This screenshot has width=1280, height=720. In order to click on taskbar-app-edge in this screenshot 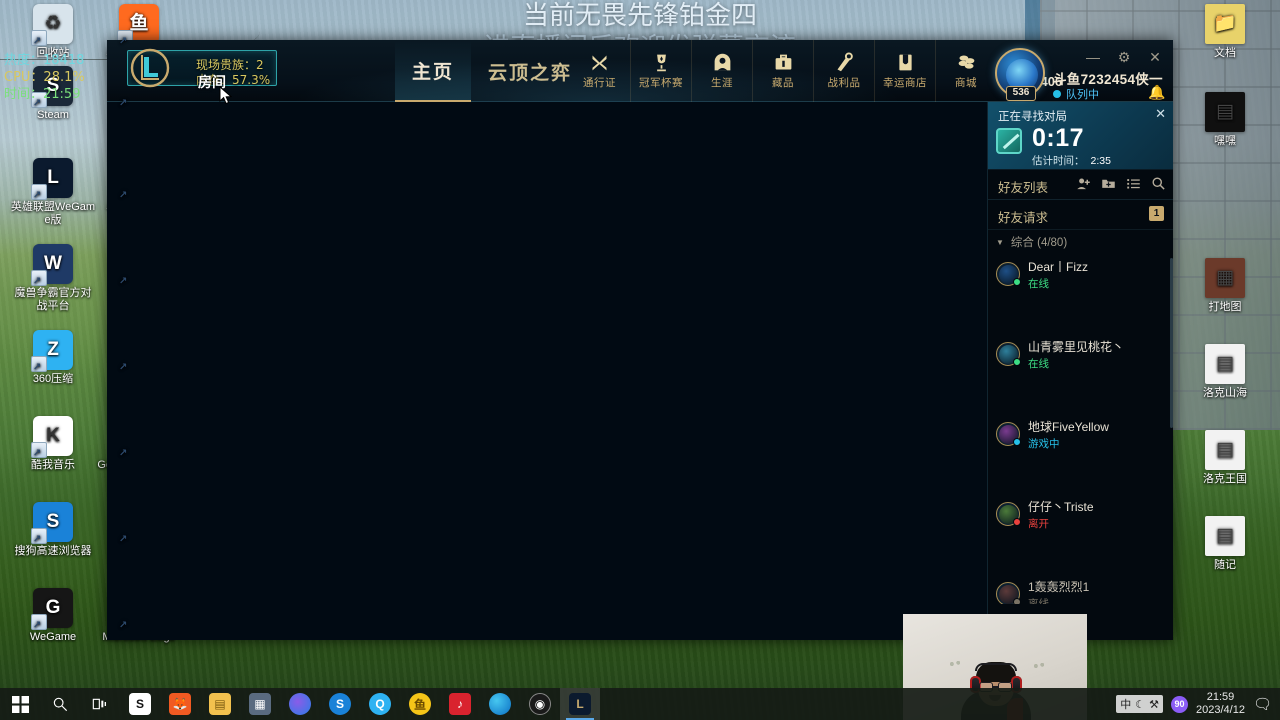, I will do `click(500, 704)`.